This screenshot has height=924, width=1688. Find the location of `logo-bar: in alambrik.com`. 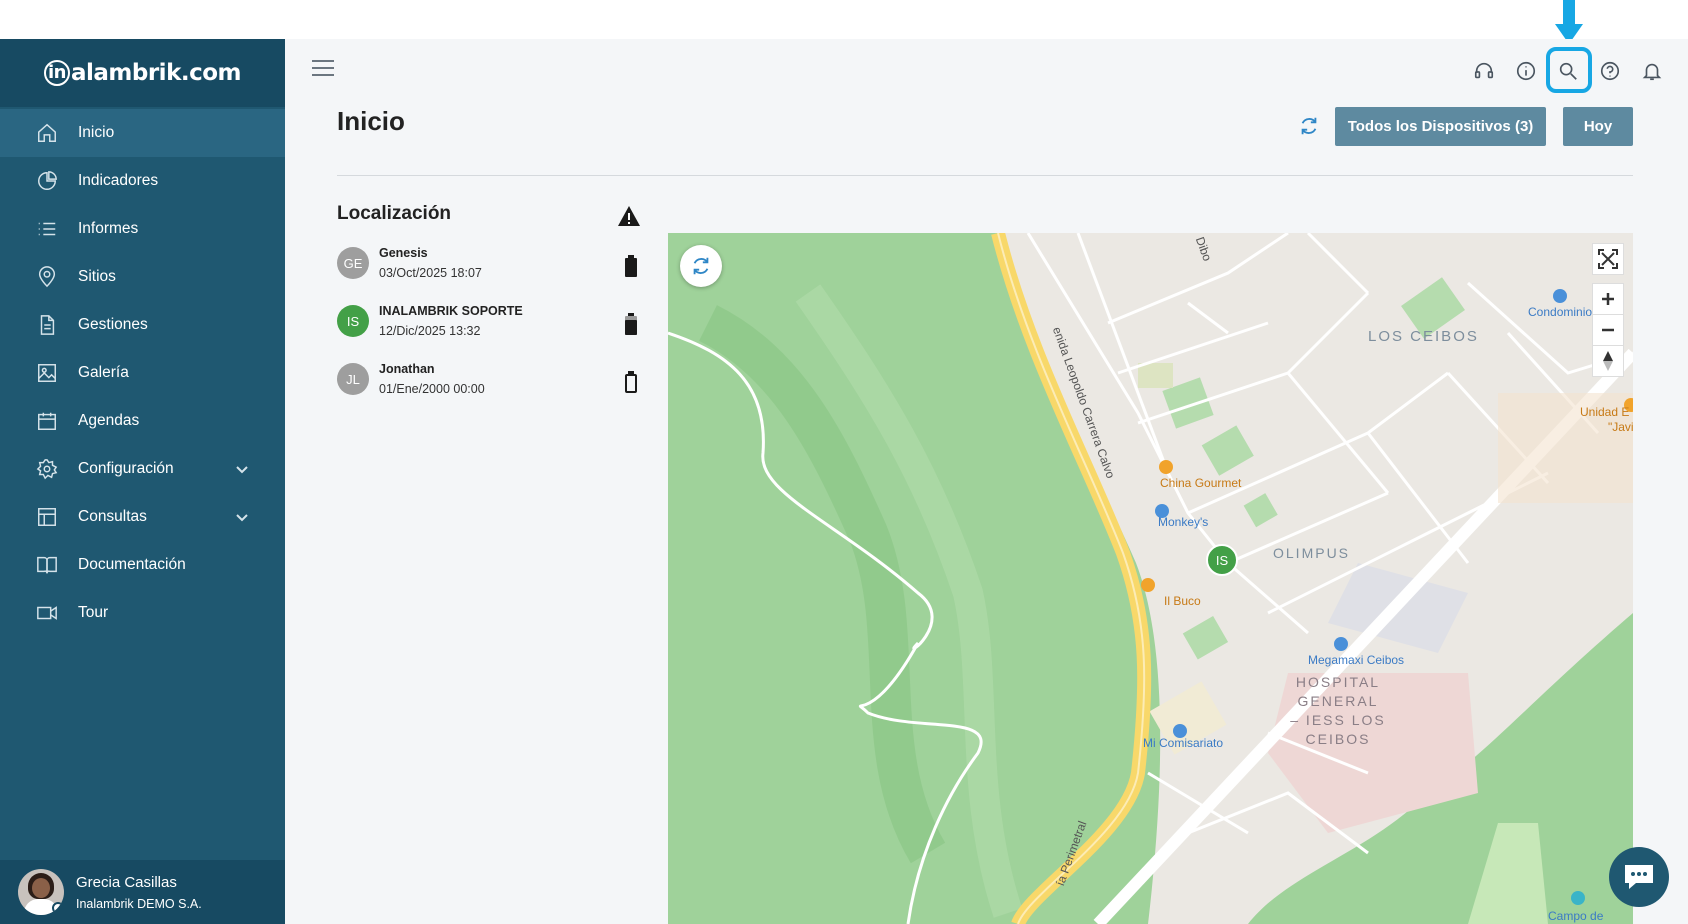

logo-bar: in alambrik.com is located at coordinates (142, 73).